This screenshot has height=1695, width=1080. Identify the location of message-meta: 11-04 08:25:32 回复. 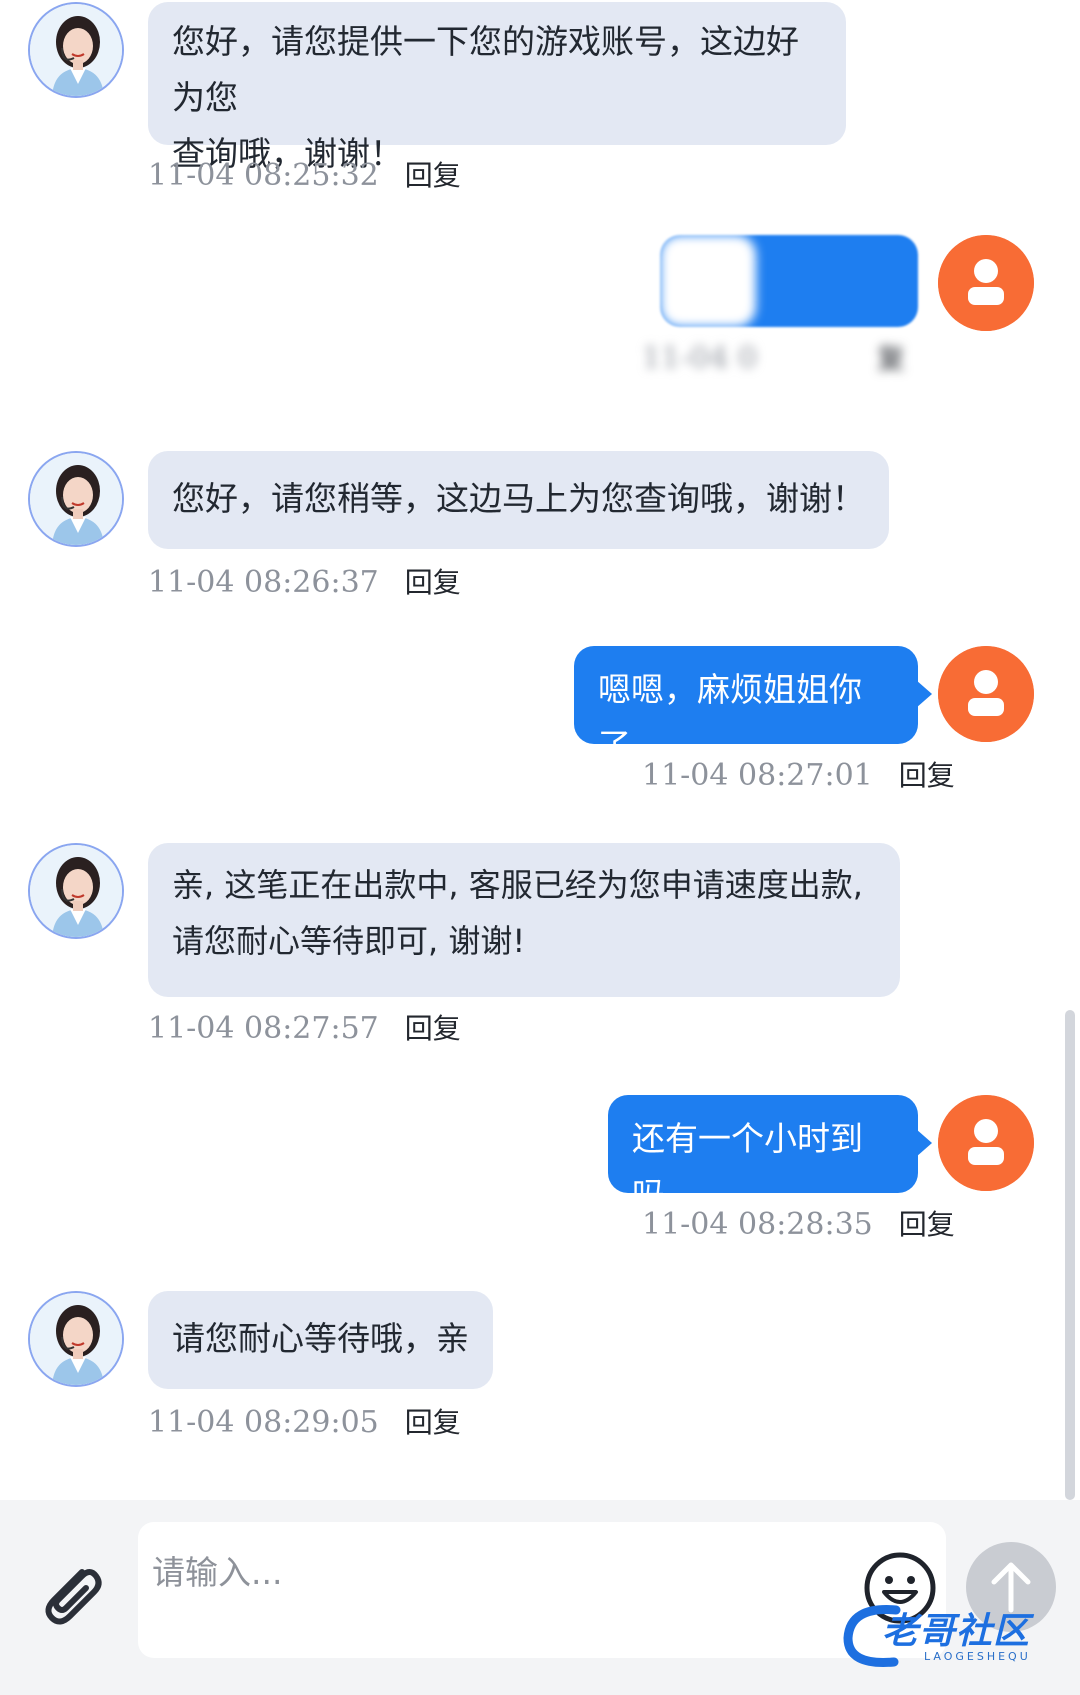
(304, 176).